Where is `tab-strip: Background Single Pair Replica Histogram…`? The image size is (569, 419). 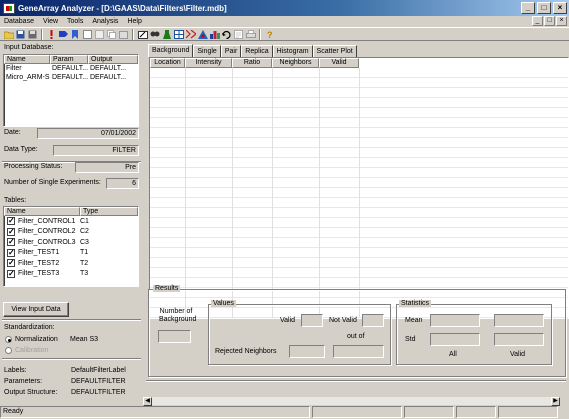 tab-strip: Background Single Pair Replica Histogram… is located at coordinates (252, 50).